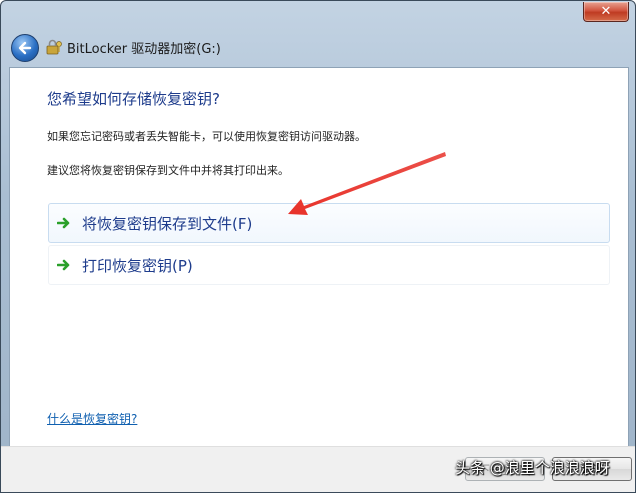  I want to click on description-text: 如果您忘记密码或者丢失智能卡，可以使用恢复密钥访问驱动器。, so click(206, 136).